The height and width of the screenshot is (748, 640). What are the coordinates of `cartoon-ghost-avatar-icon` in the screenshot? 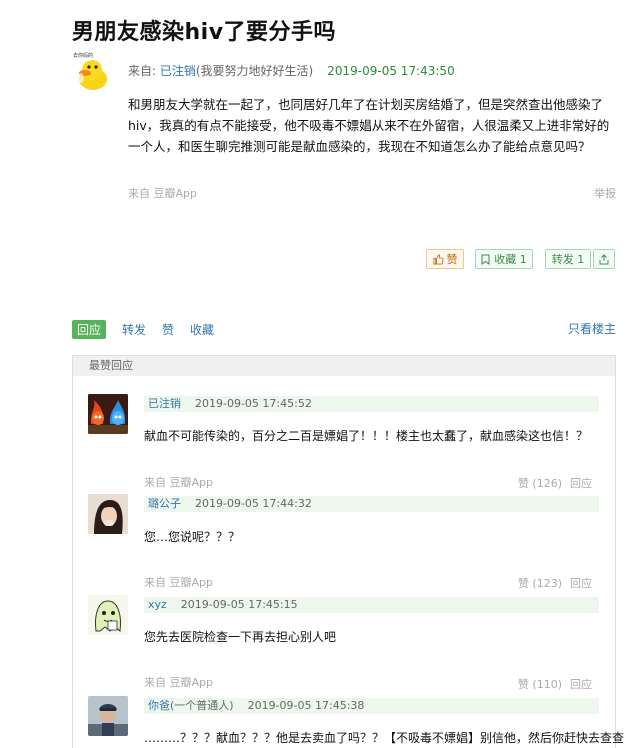 It's located at (108, 615).